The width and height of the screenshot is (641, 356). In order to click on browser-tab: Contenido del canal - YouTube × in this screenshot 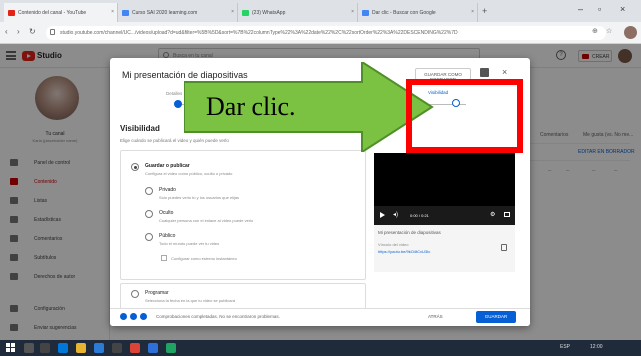, I will do `click(61, 12)`.